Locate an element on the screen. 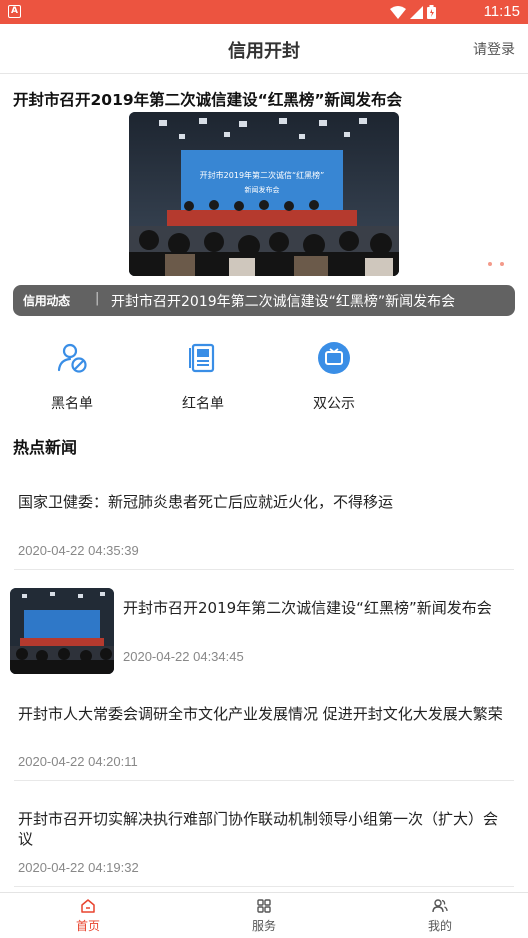 This screenshot has height=938, width=528. app-header: 信用开封 请登录 is located at coordinates (264, 49).